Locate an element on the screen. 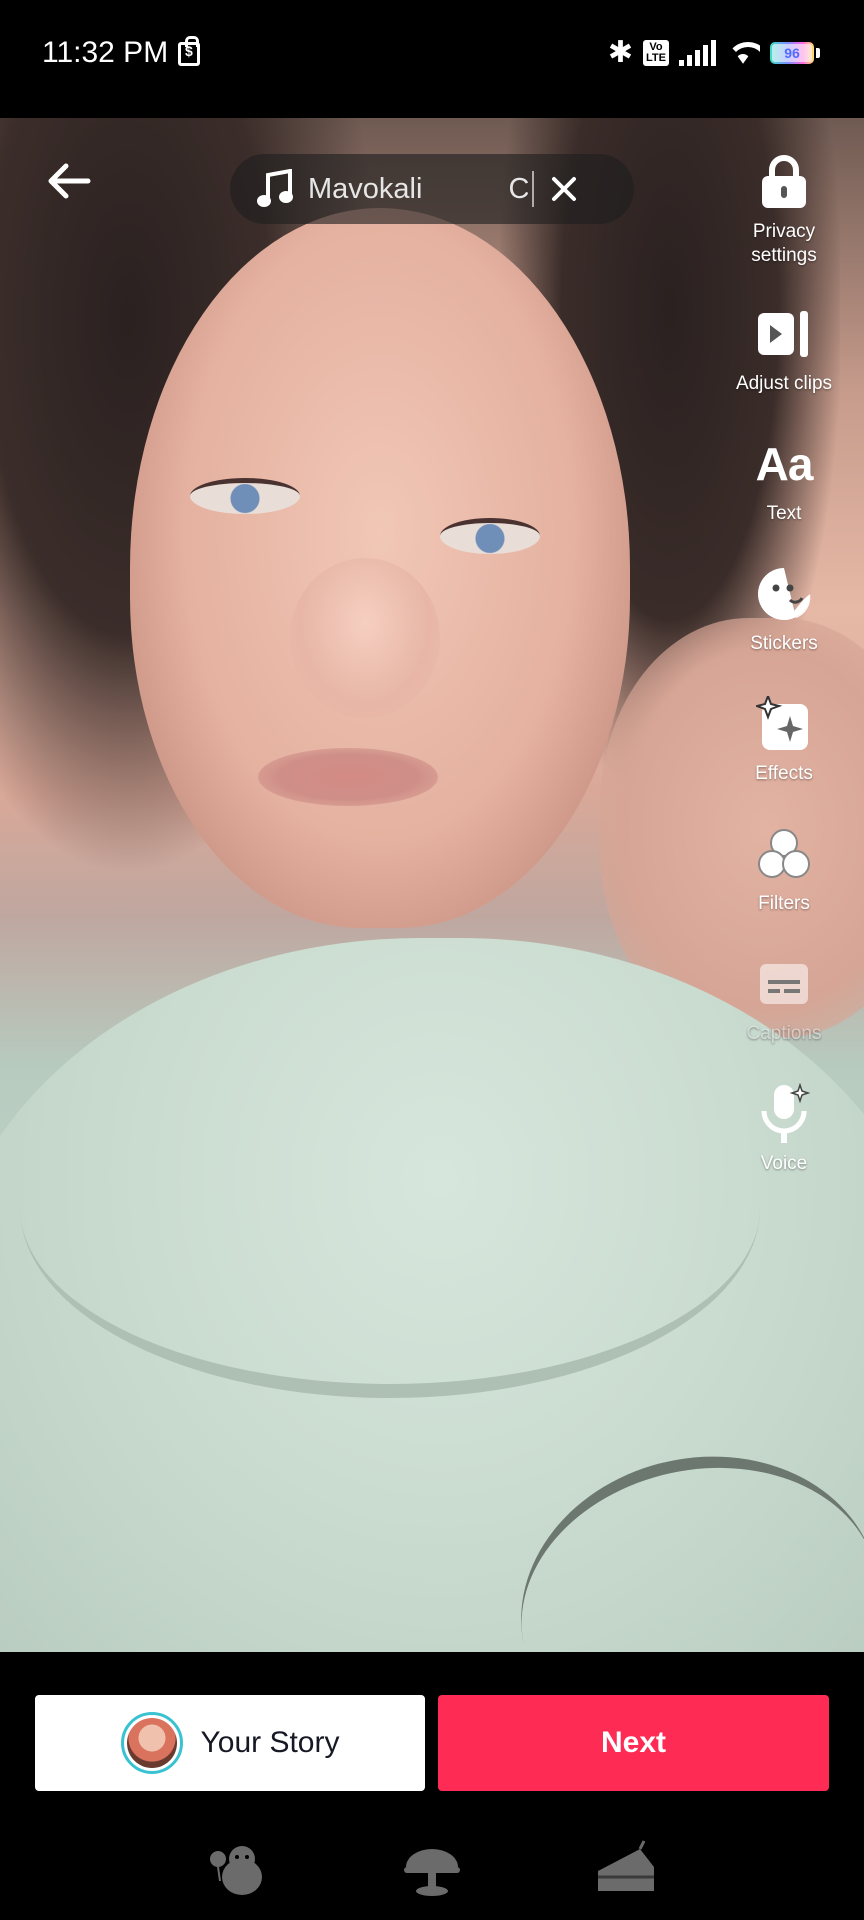 Image resolution: width=864 pixels, height=1920 pixels. volte-icon: Vo LTE is located at coordinates (656, 53).